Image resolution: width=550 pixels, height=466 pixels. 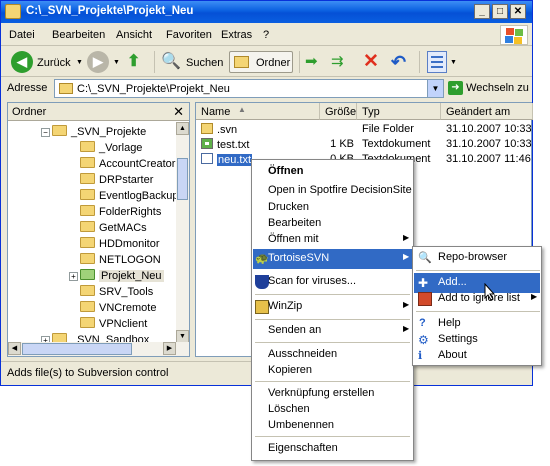 What do you see at coordinates (249, 88) in the screenshot?
I see `address-input: C:\_SVN_Projekte\Projekt_Neu ▼` at bounding box center [249, 88].